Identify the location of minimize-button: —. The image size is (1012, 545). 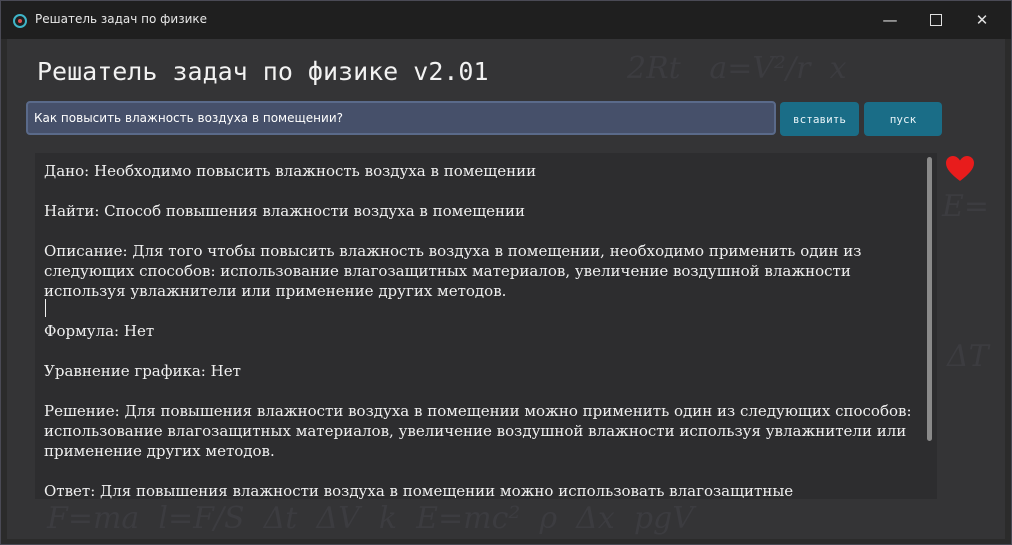
(890, 20).